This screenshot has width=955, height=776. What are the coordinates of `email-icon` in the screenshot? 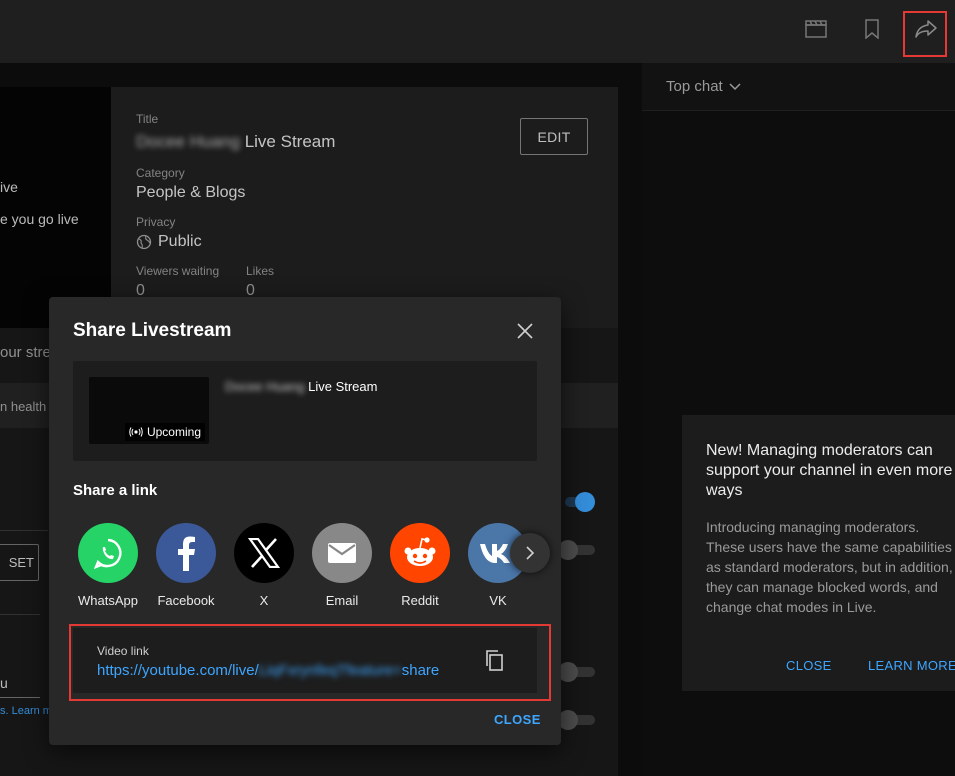 It's located at (342, 553).